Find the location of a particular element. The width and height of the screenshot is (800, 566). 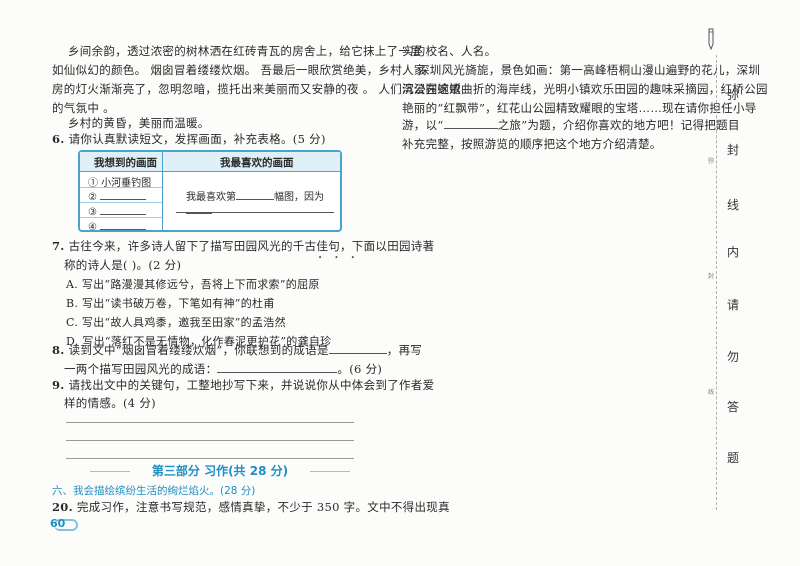

binding-char: 答 is located at coordinates (733, 407).